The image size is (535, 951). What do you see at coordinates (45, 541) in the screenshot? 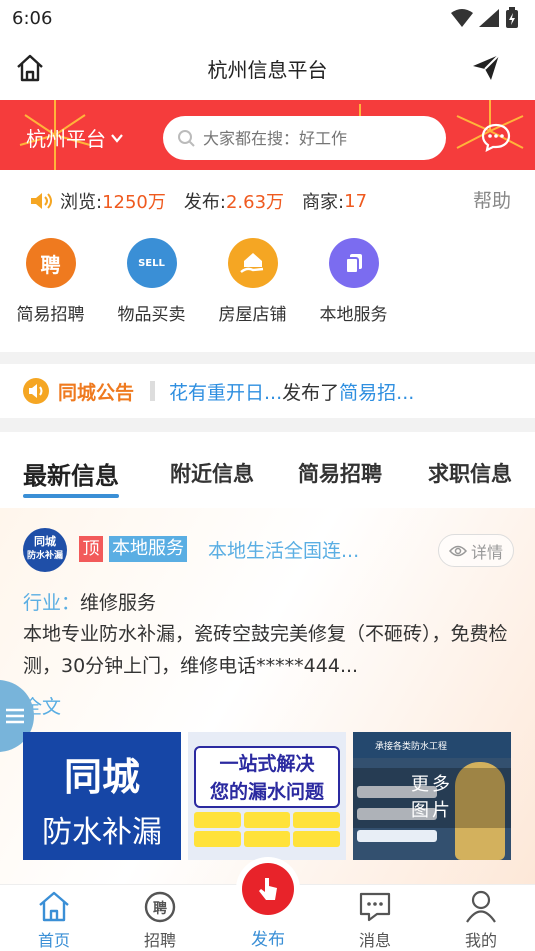
I see `avatar-line1: 同城` at bounding box center [45, 541].